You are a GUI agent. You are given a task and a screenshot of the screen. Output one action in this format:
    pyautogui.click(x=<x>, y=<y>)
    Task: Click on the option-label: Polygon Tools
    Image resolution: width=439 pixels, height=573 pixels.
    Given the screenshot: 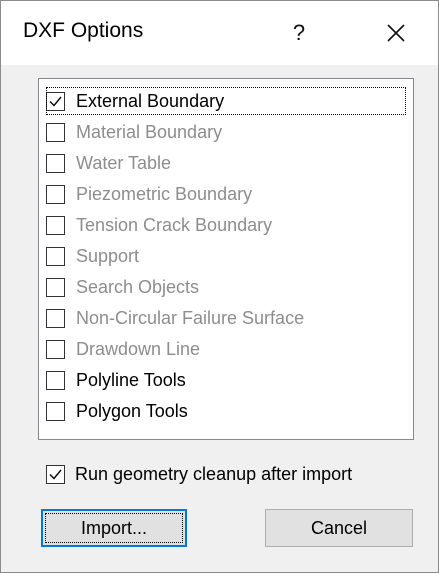 What is the action you would take?
    pyautogui.click(x=132, y=410)
    